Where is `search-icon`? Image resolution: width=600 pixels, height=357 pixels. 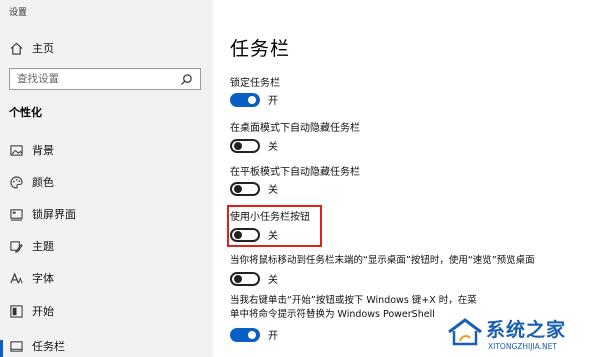
search-icon is located at coordinates (186, 79).